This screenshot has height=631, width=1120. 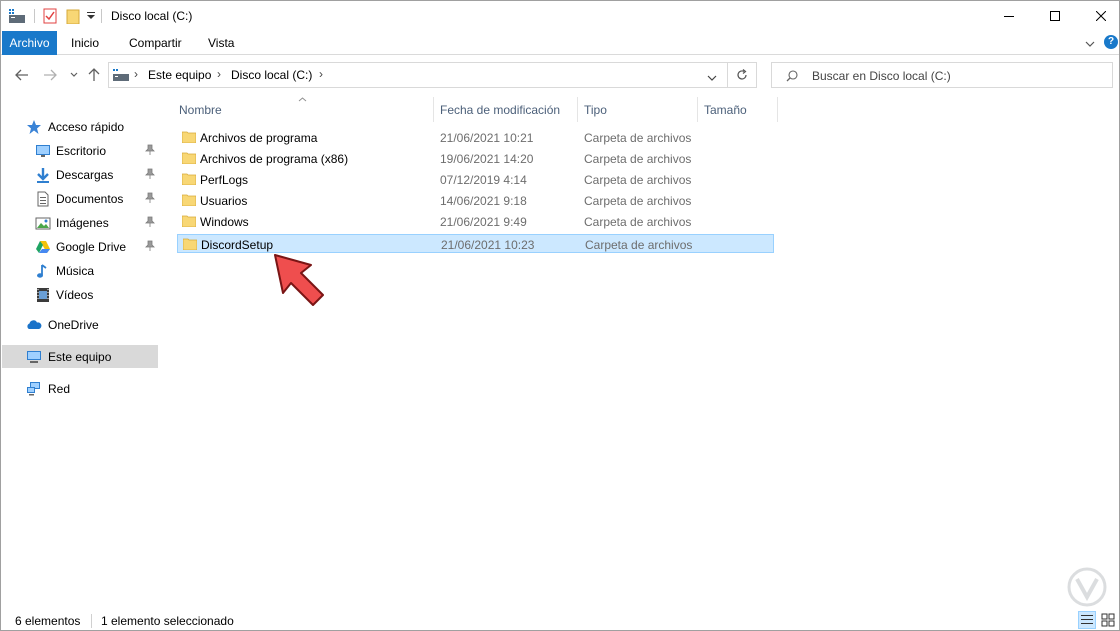 I want to click on arrow-up-icon, so click(x=94, y=74).